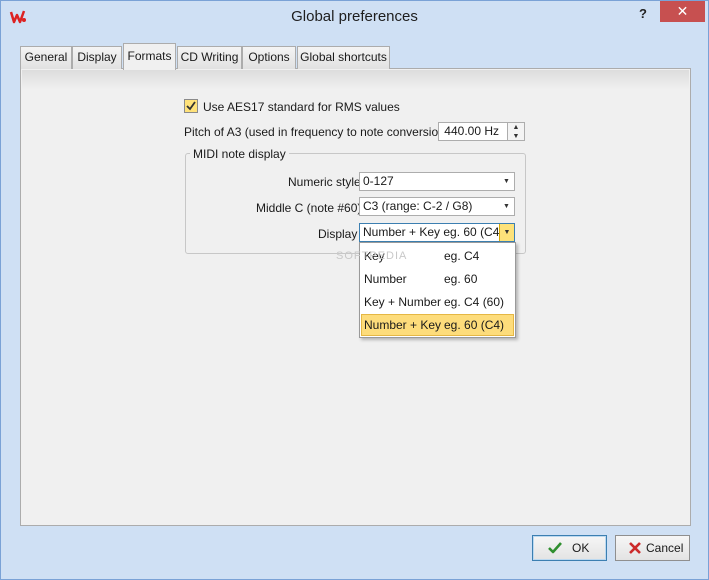 This screenshot has height=580, width=709. What do you see at coordinates (516, 127) in the screenshot?
I see `spin-up-icon: ▲` at bounding box center [516, 127].